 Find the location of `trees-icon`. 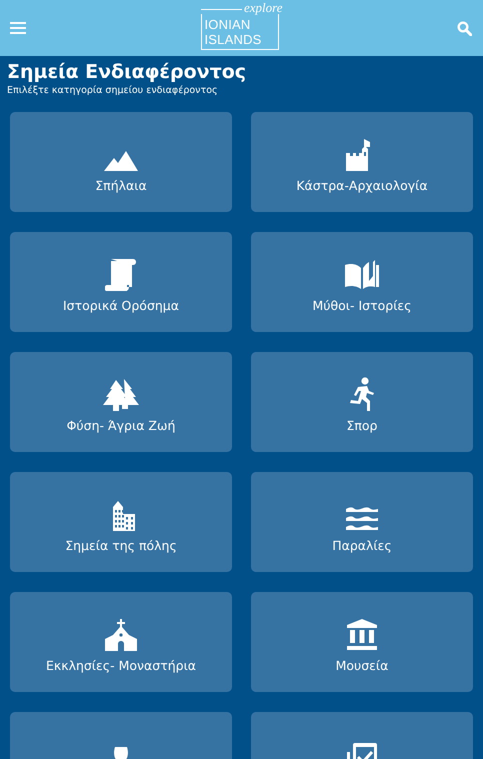

trees-icon is located at coordinates (121, 395).